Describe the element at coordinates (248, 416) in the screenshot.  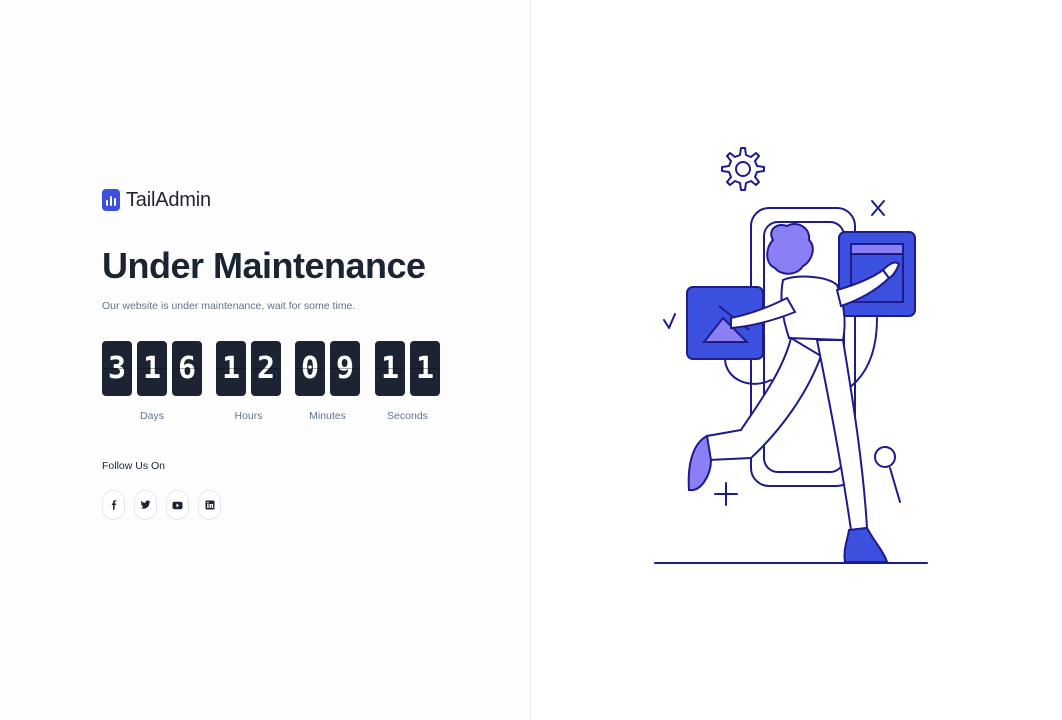
I see `countdown-label-hours: Hours` at that location.